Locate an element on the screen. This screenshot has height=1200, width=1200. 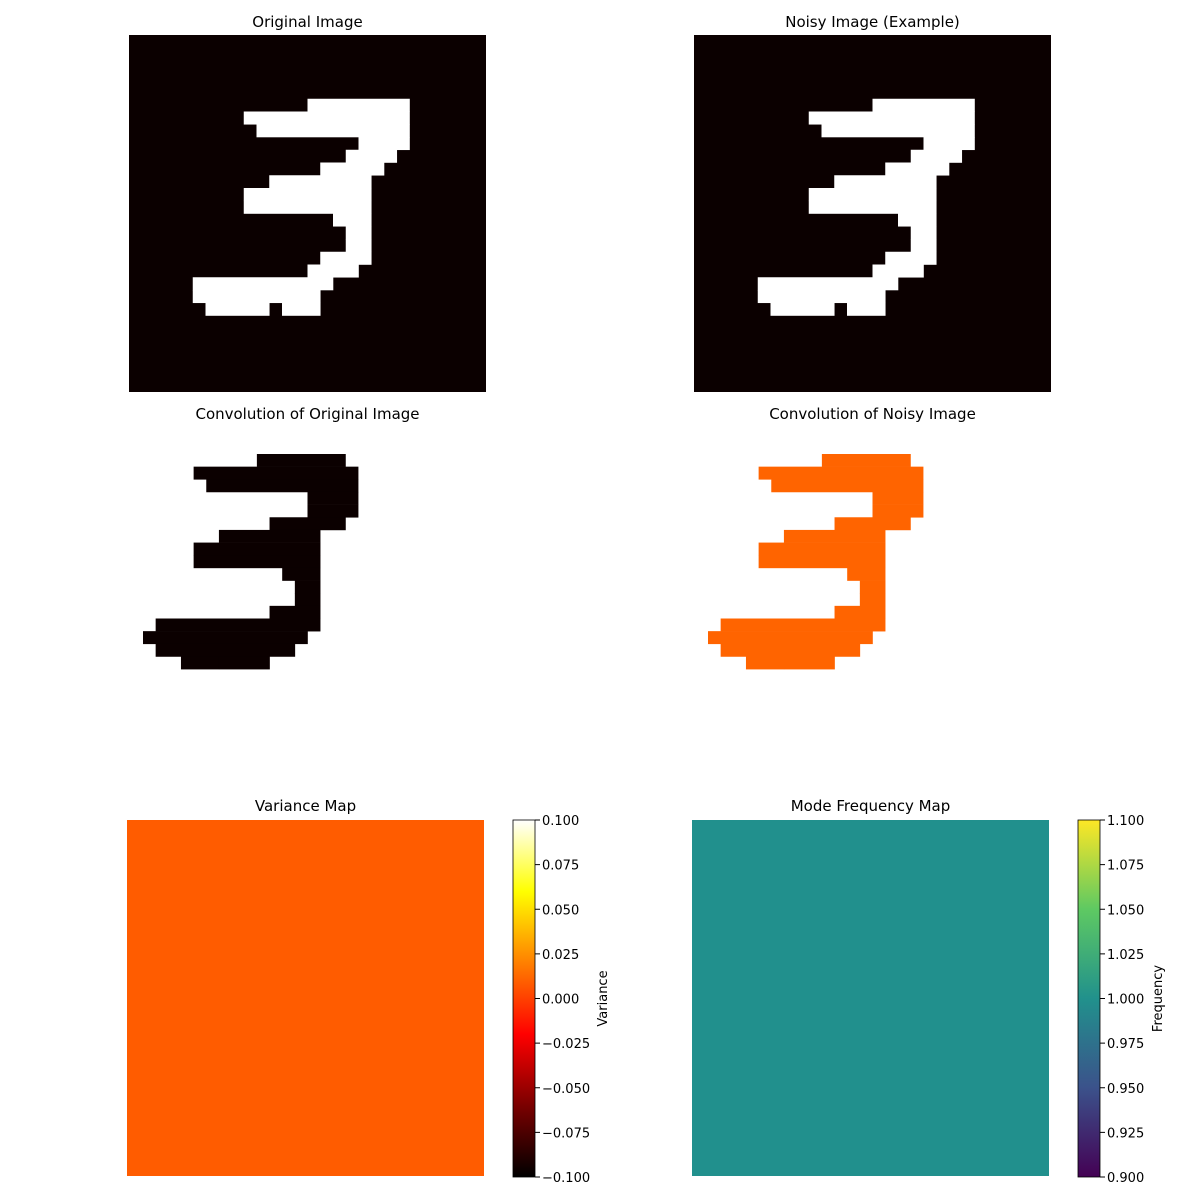
colorbar-tick-label: 0.925 is located at coordinates (1125, 1133).